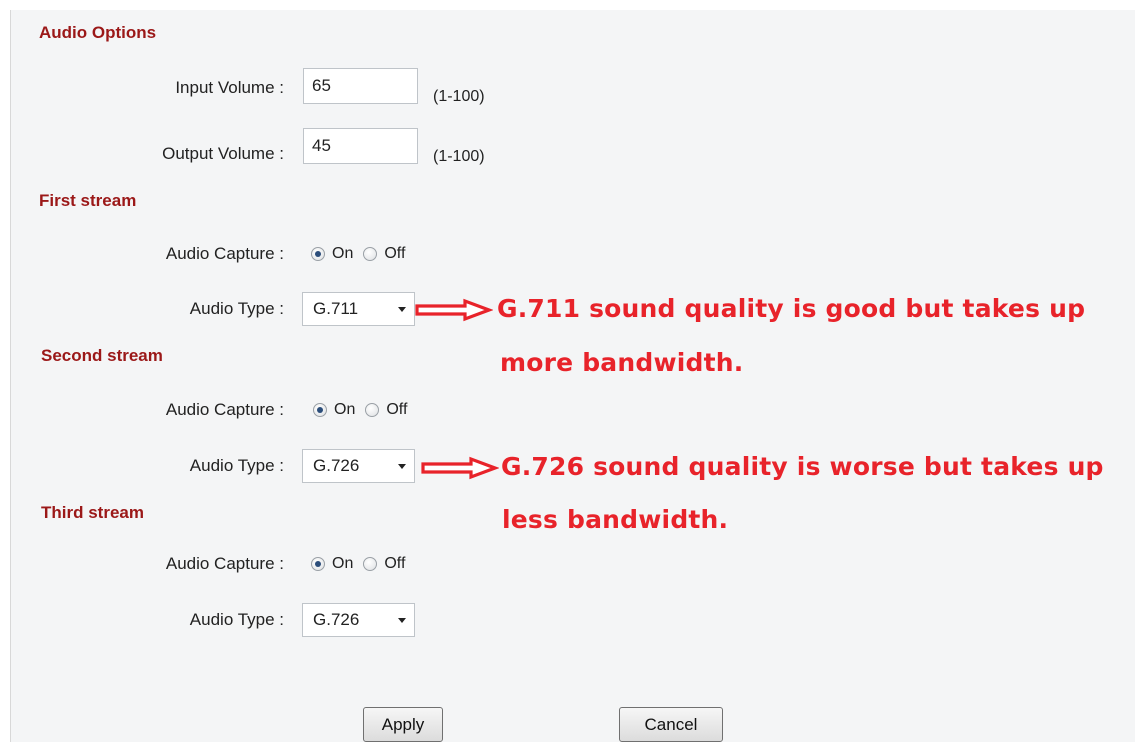 The height and width of the screenshot is (742, 1135). Describe the element at coordinates (236, 619) in the screenshot. I see `third-stream-type-label: Audio Type :` at that location.